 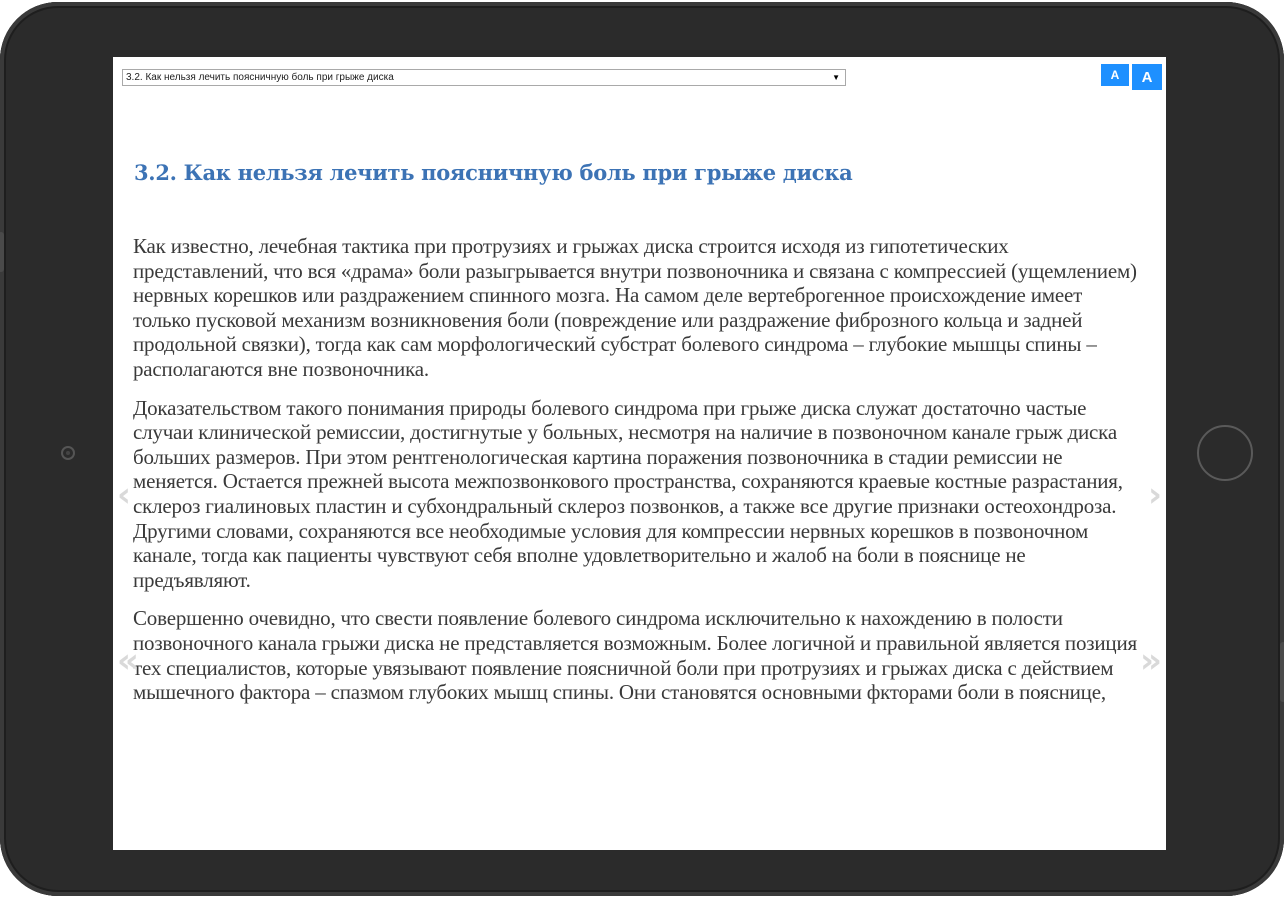 What do you see at coordinates (1151, 661) in the screenshot?
I see `next-chapter-icon: »` at bounding box center [1151, 661].